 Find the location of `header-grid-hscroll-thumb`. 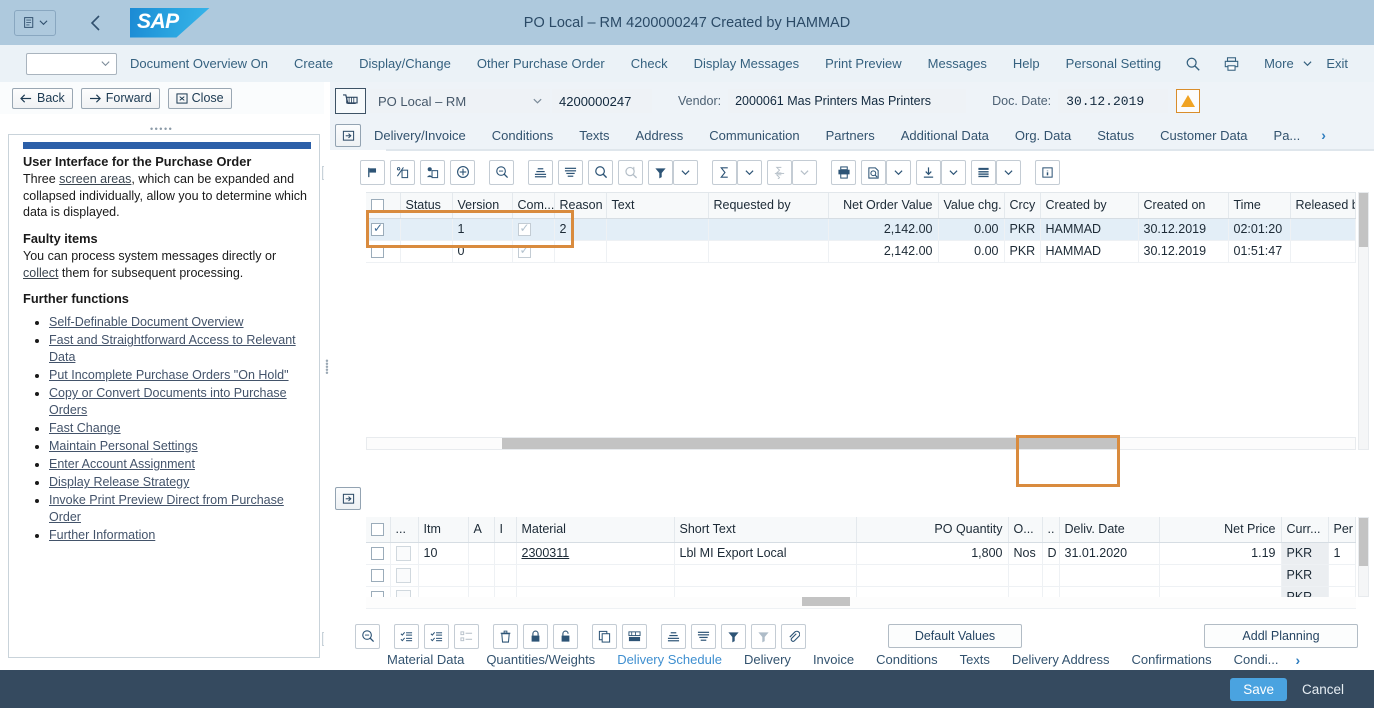

header-grid-hscroll-thumb is located at coordinates (810, 443).